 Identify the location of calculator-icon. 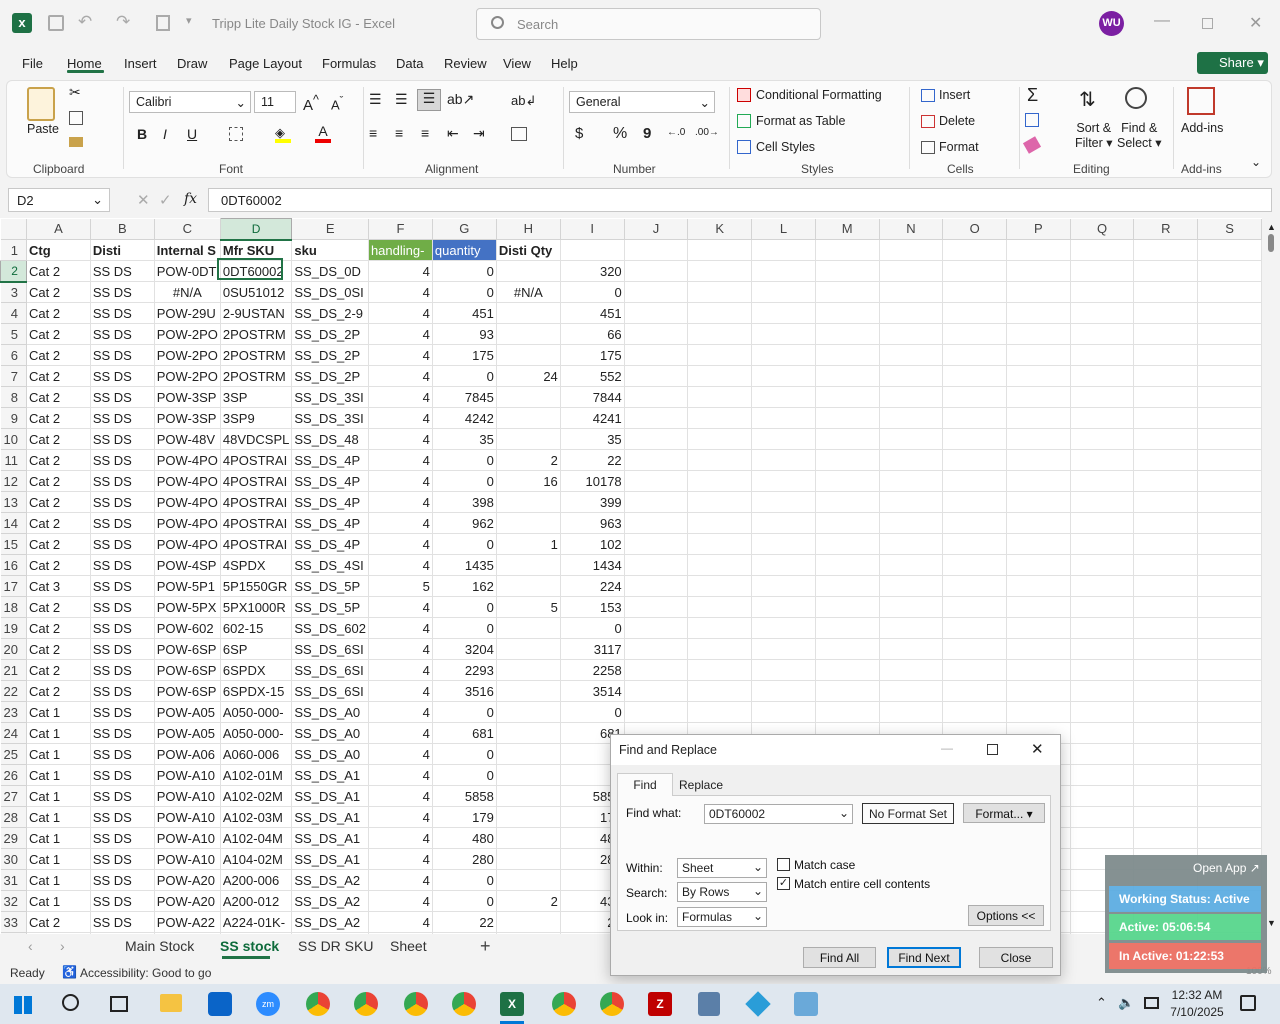
(709, 1004).